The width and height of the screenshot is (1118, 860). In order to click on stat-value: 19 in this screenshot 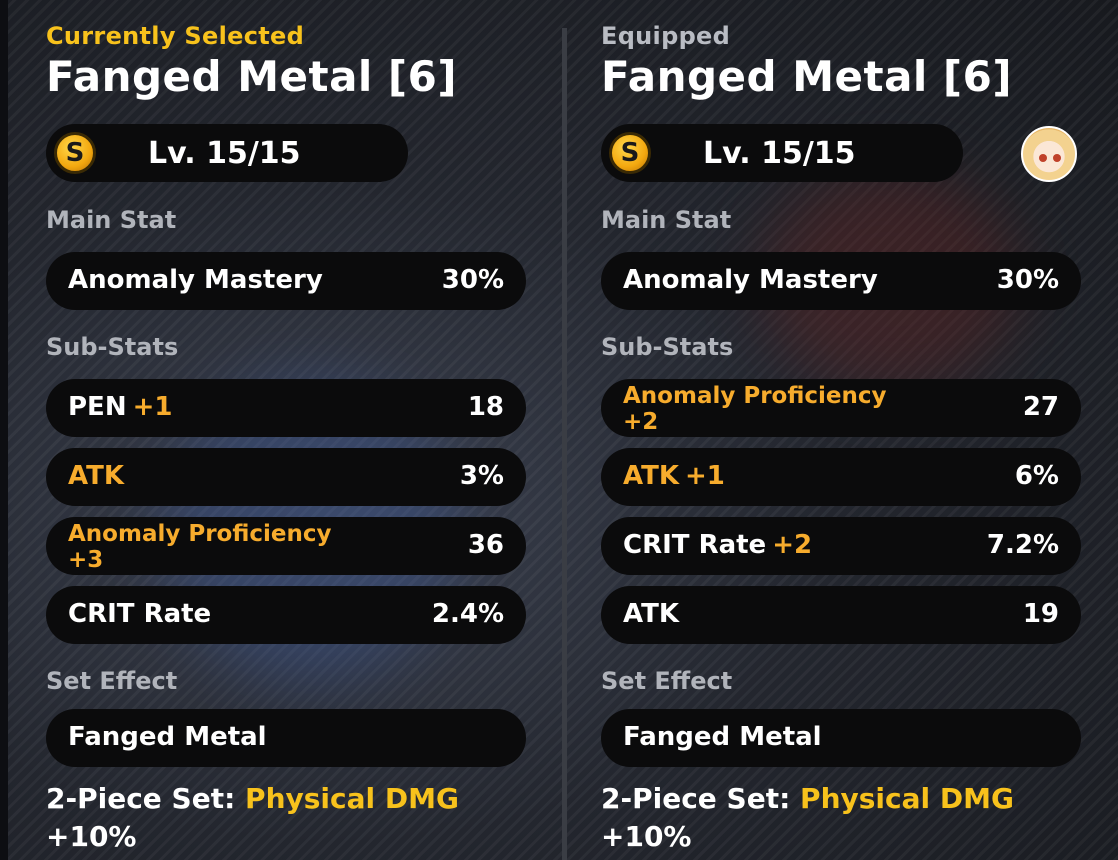, I will do `click(1040, 614)`.